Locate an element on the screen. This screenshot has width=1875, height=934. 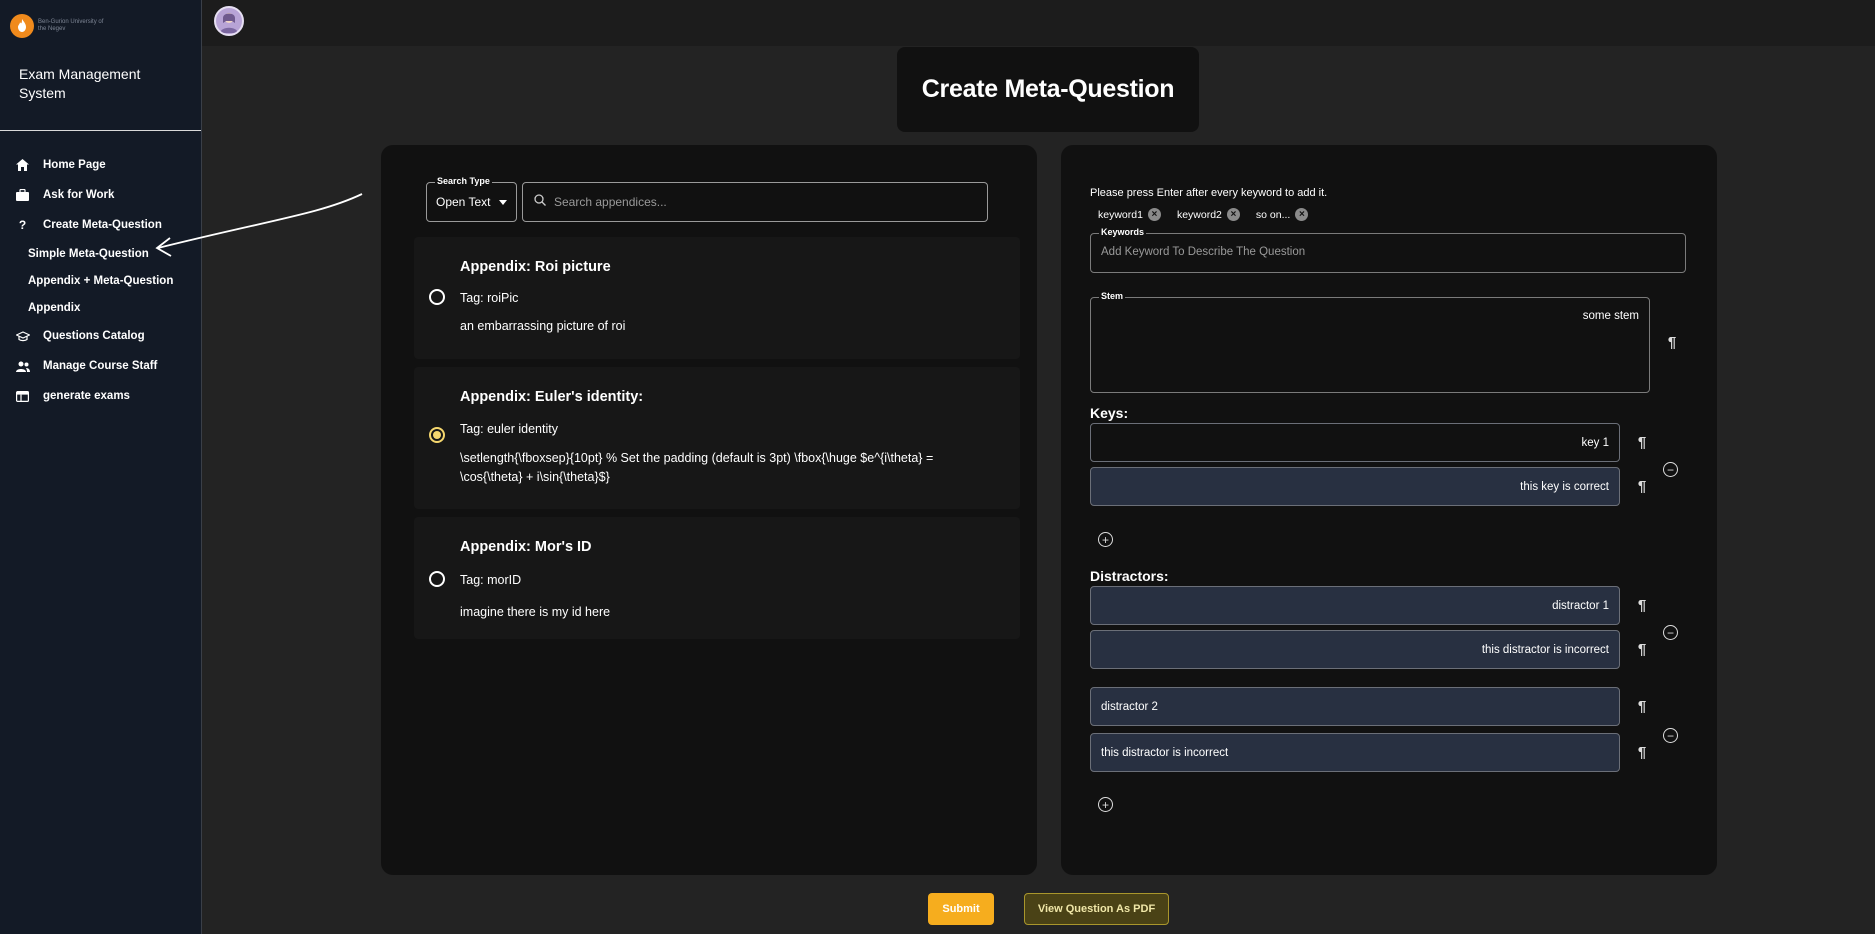
add-distractor-icon: + is located at coordinates (1105, 804).